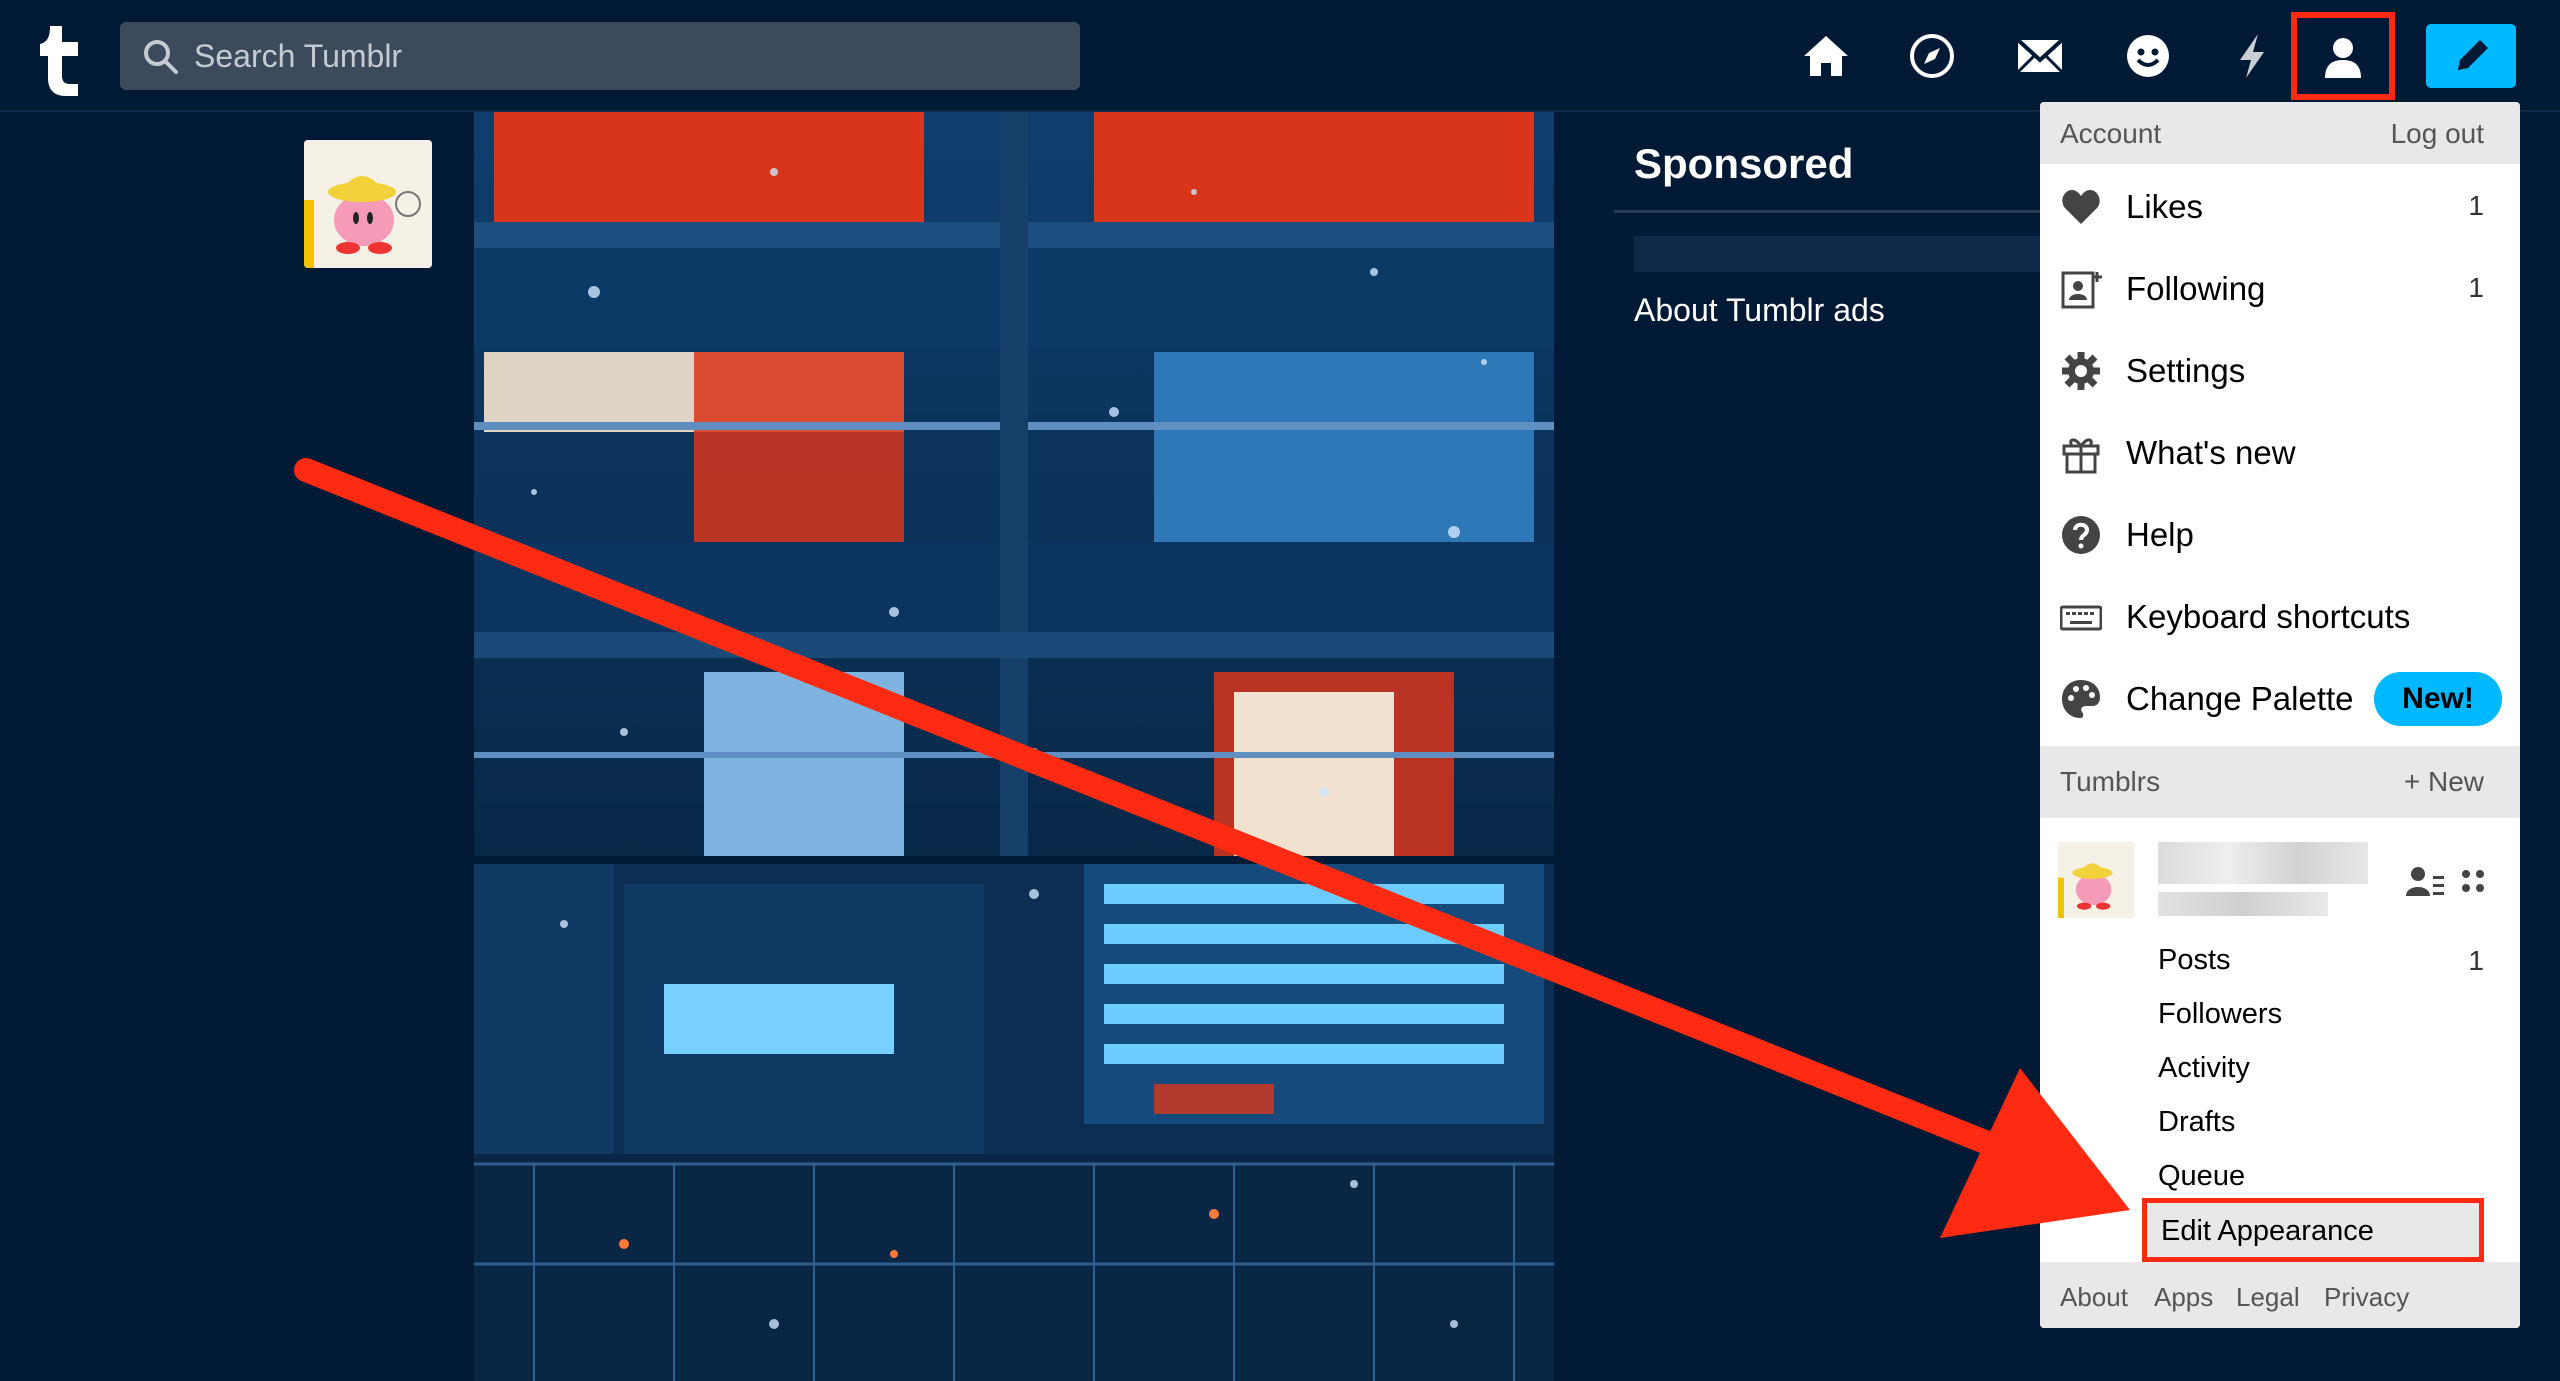  I want to click on menu-item-label: Settings, so click(2186, 370).